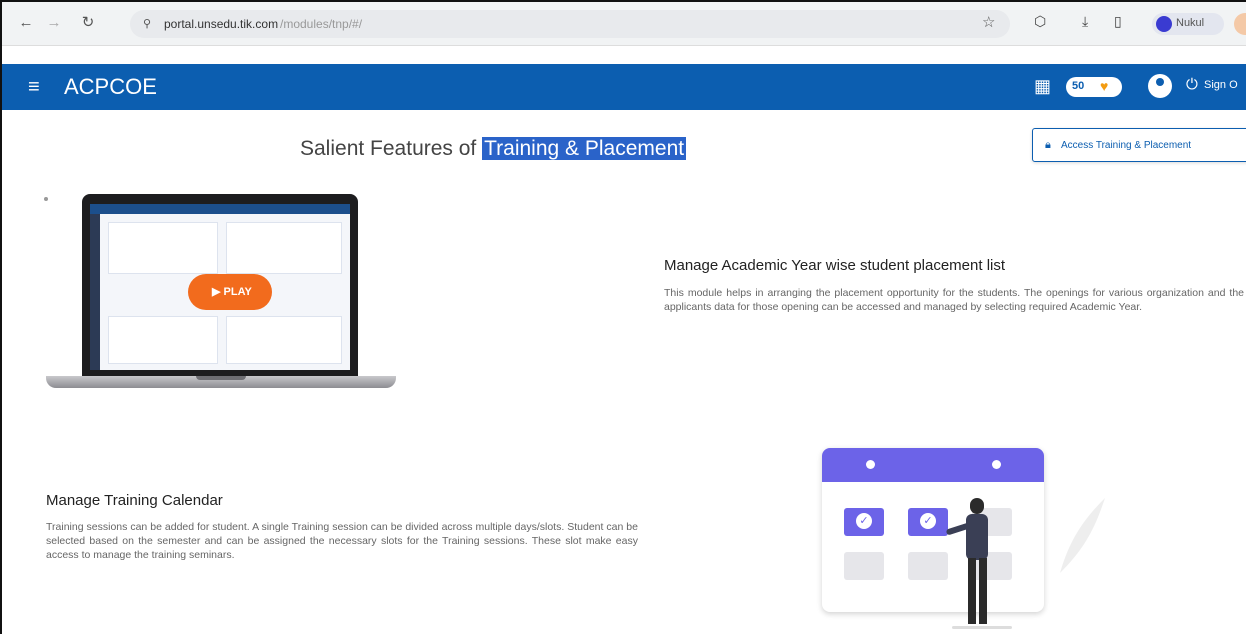 This screenshot has height=634, width=1246. I want to click on laptop-screen: ▶ PLAY, so click(220, 287).